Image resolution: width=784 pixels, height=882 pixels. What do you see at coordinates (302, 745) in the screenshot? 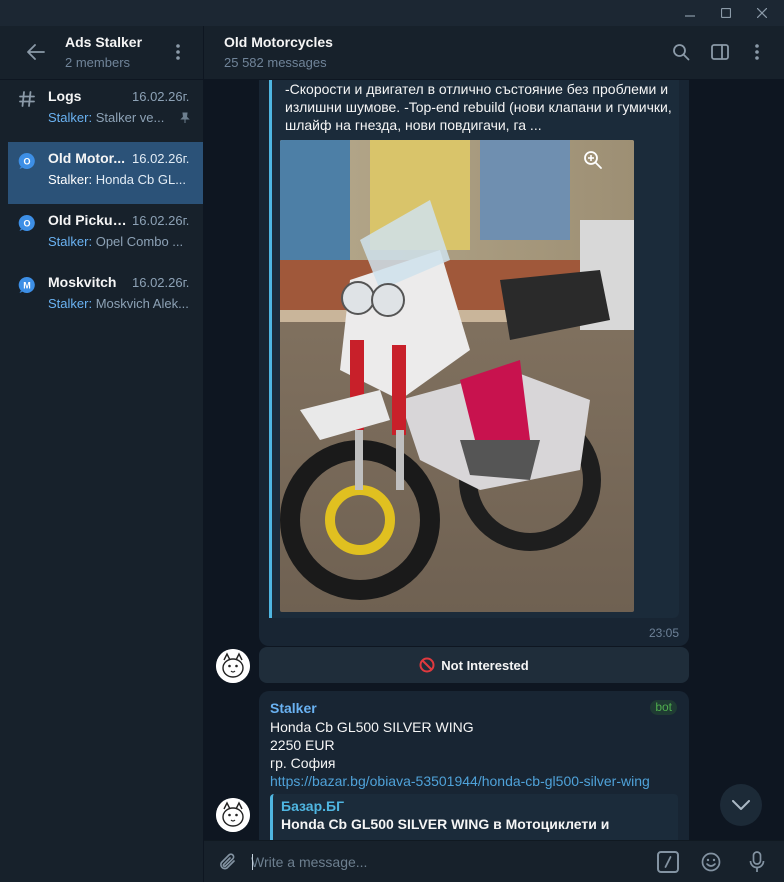
I see `message-text-line: 2250 EUR` at bounding box center [302, 745].